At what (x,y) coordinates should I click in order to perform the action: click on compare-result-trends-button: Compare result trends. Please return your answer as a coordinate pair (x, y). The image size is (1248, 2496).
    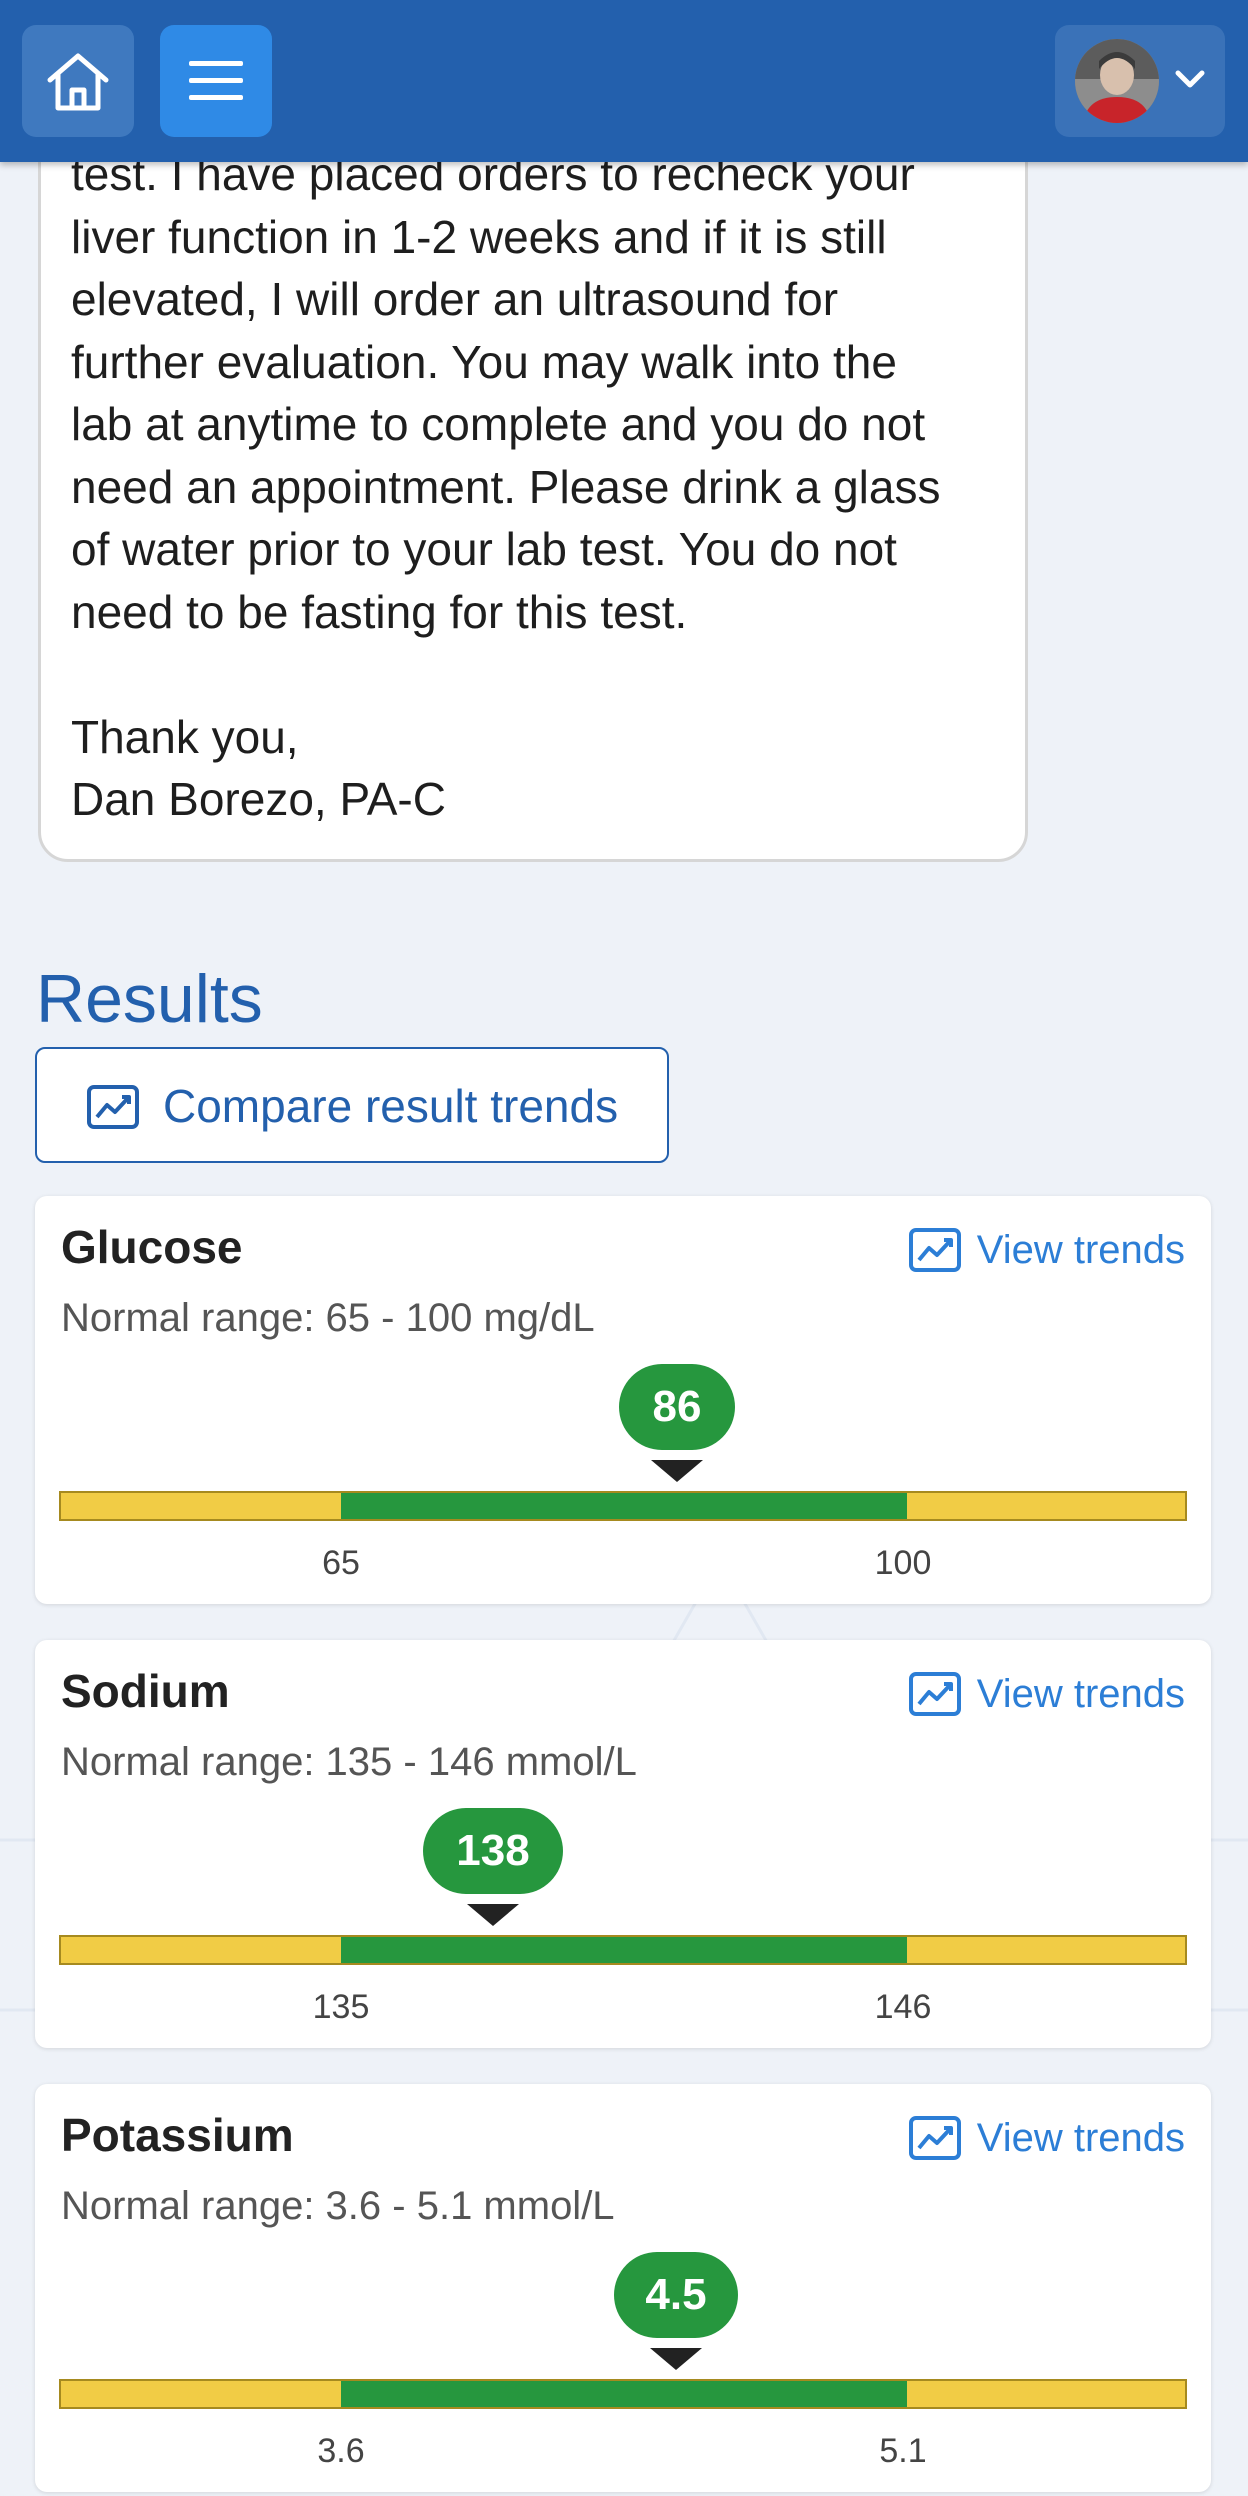
    Looking at the image, I should click on (352, 1105).